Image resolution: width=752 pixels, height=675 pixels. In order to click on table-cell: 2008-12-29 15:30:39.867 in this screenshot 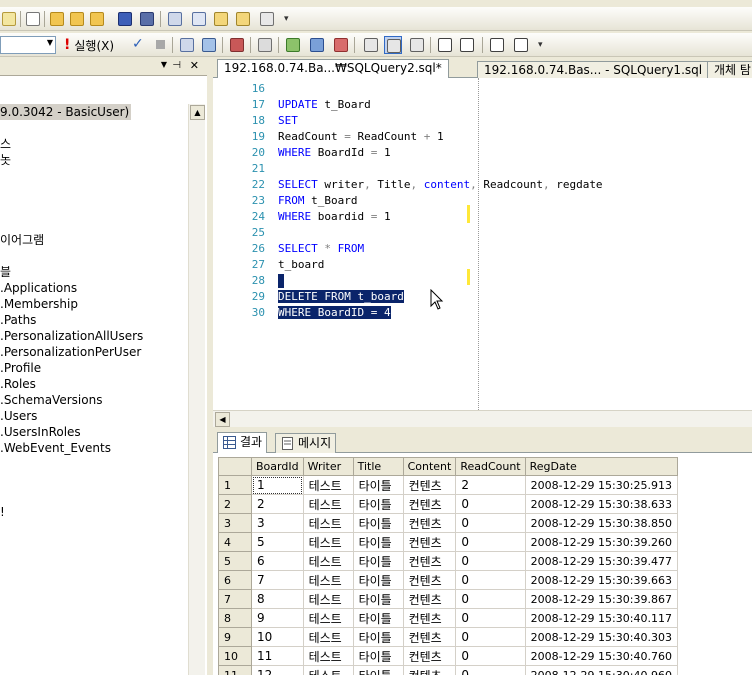, I will do `click(601, 599)`.